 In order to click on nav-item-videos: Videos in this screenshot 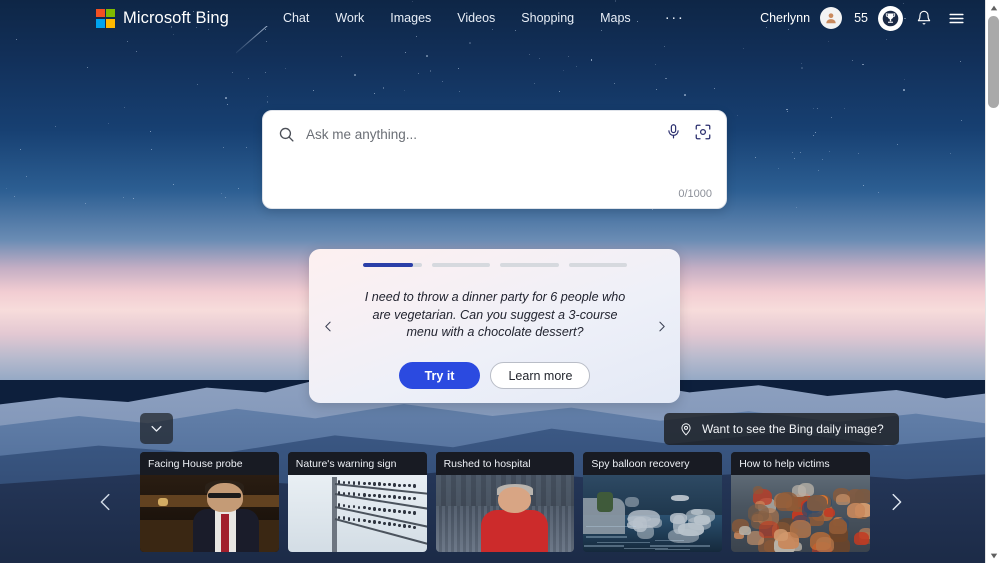, I will do `click(476, 18)`.